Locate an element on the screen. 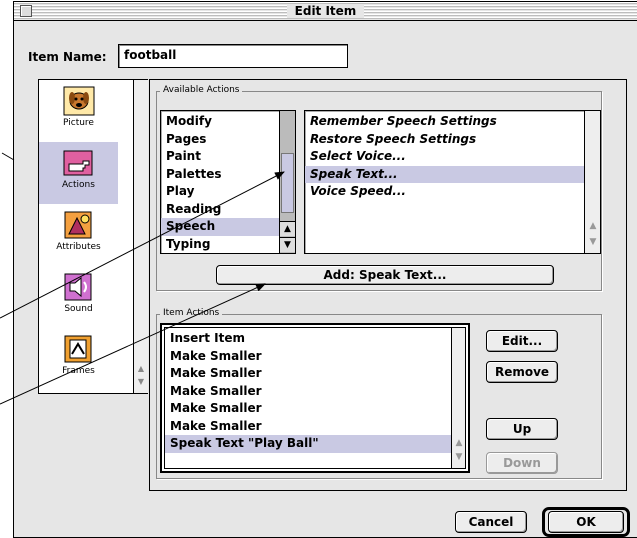  category-scroll-thumb is located at coordinates (287, 183).